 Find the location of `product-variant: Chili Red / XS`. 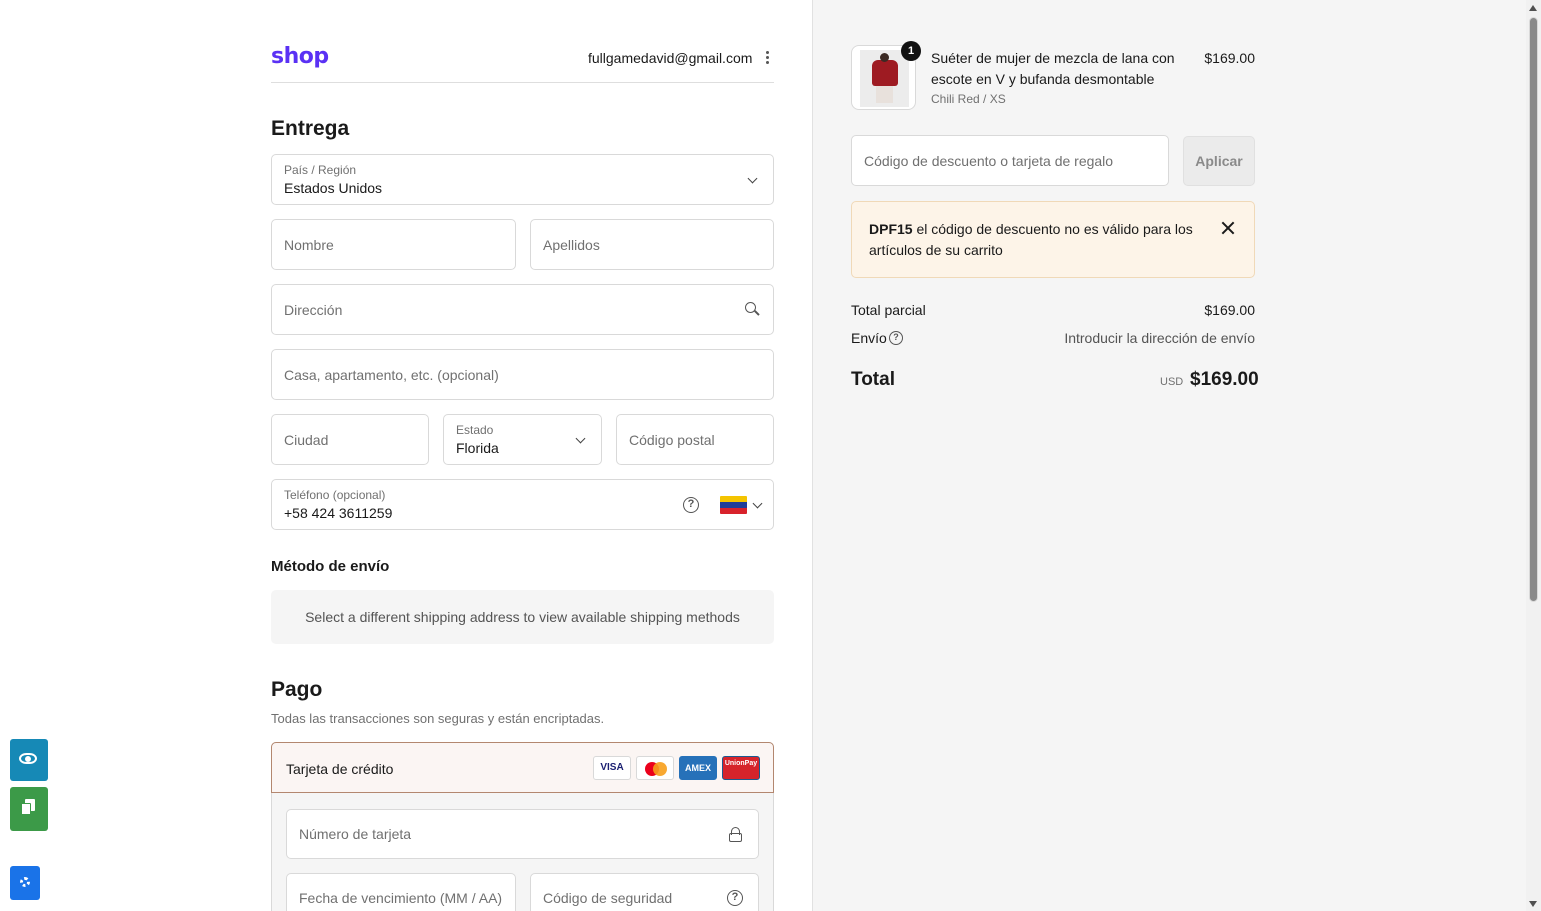

product-variant: Chili Red / XS is located at coordinates (968, 99).